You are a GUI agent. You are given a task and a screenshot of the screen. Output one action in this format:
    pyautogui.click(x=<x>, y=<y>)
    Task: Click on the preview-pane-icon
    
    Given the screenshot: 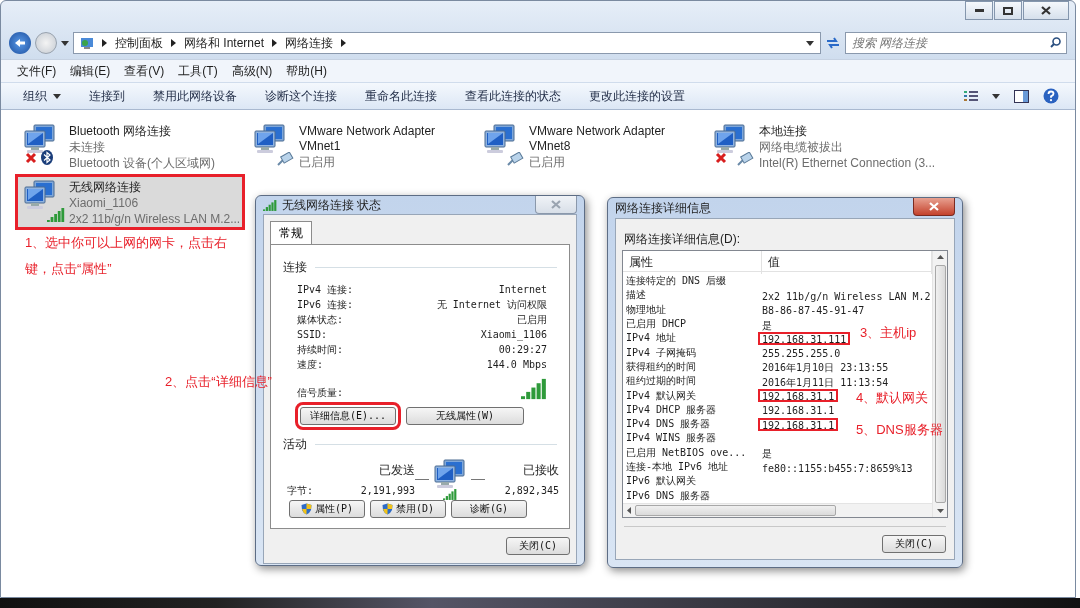 What is the action you would take?
    pyautogui.click(x=1021, y=96)
    